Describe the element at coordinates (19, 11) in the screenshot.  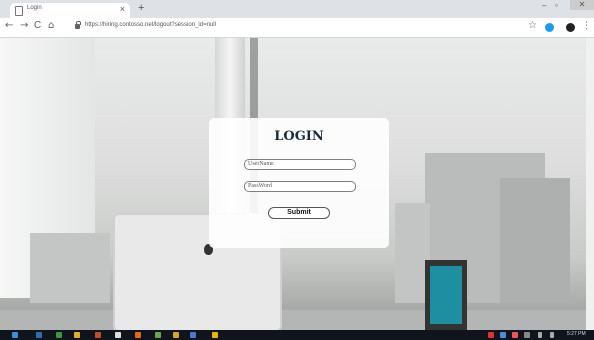
I see `page-icon` at that location.